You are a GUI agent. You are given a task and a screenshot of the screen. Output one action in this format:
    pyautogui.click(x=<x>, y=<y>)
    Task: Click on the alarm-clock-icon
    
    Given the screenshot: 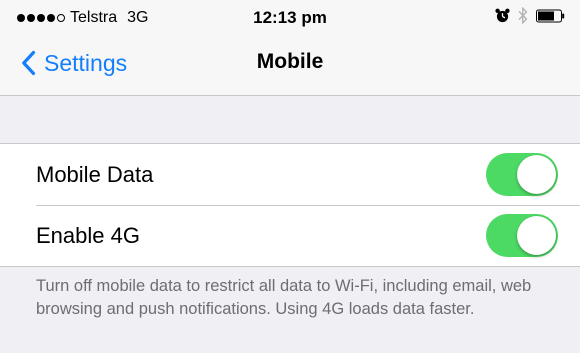 What is the action you would take?
    pyautogui.click(x=502, y=18)
    